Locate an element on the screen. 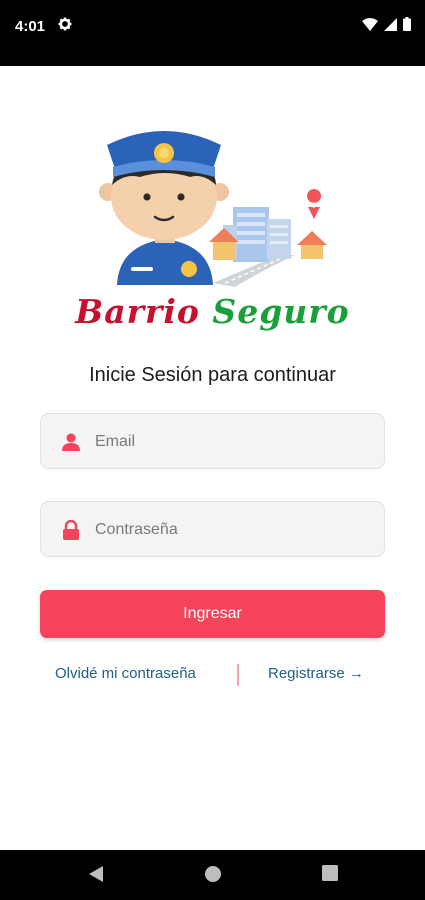  signal-icon is located at coordinates (390, 24).